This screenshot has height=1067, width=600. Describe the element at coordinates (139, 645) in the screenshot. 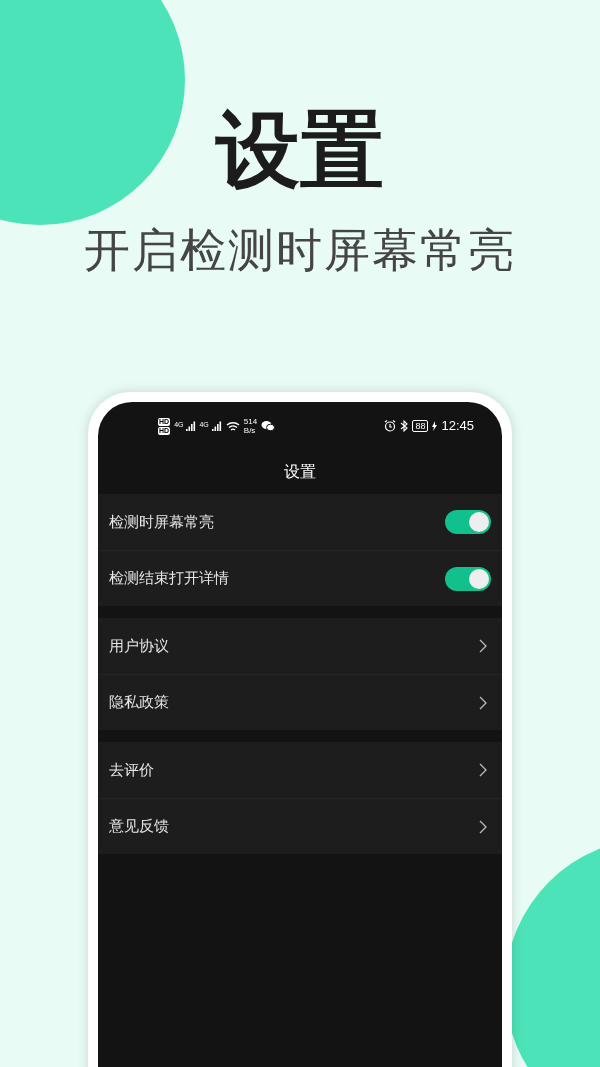

I see `row-label: 用户协议` at that location.